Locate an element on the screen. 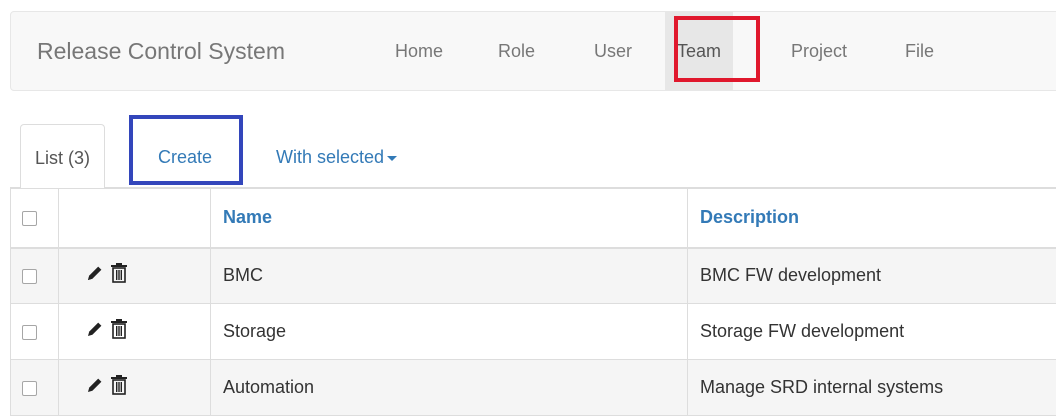 The width and height of the screenshot is (1056, 417). table-header-row: Name Description is located at coordinates (533, 218).